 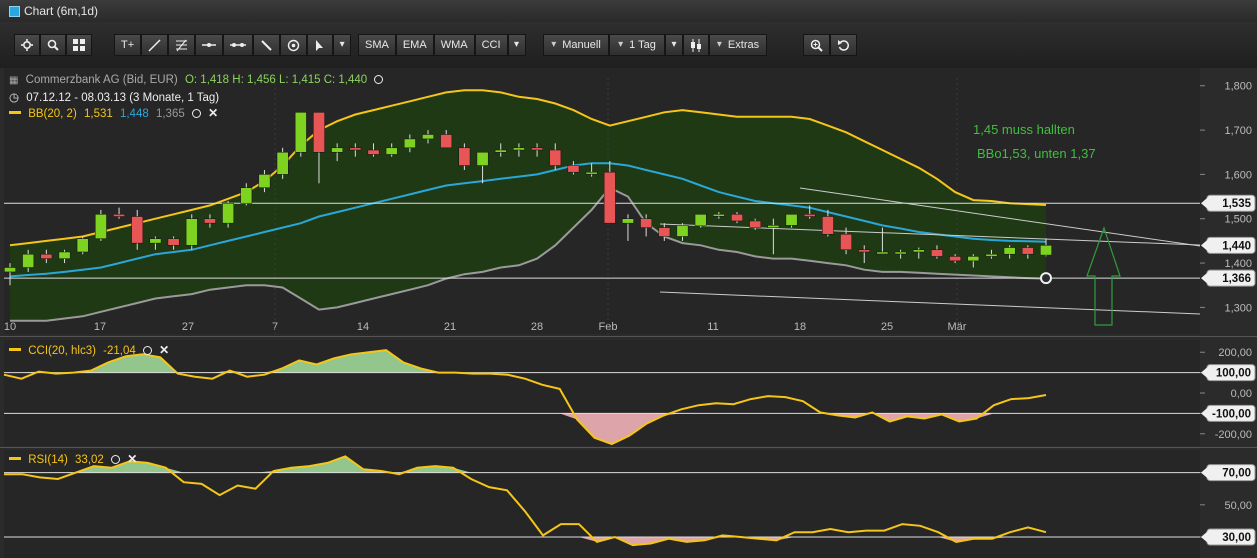 What do you see at coordinates (132, 459) in the screenshot?
I see `rsi-close-icon: ✕` at bounding box center [132, 459].